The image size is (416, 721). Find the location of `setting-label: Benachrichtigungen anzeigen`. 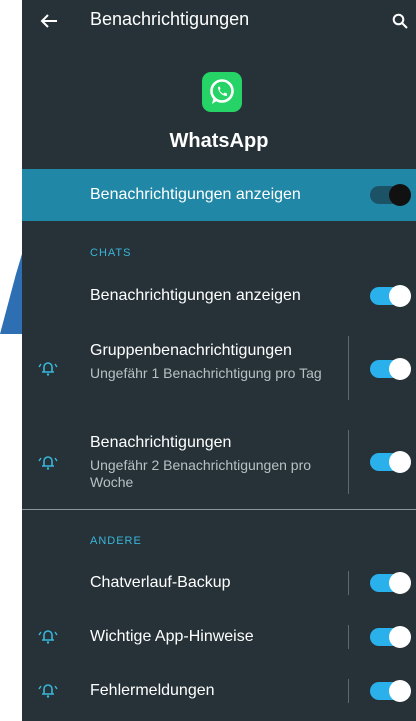

setting-label: Benachrichtigungen anzeigen is located at coordinates (195, 295).